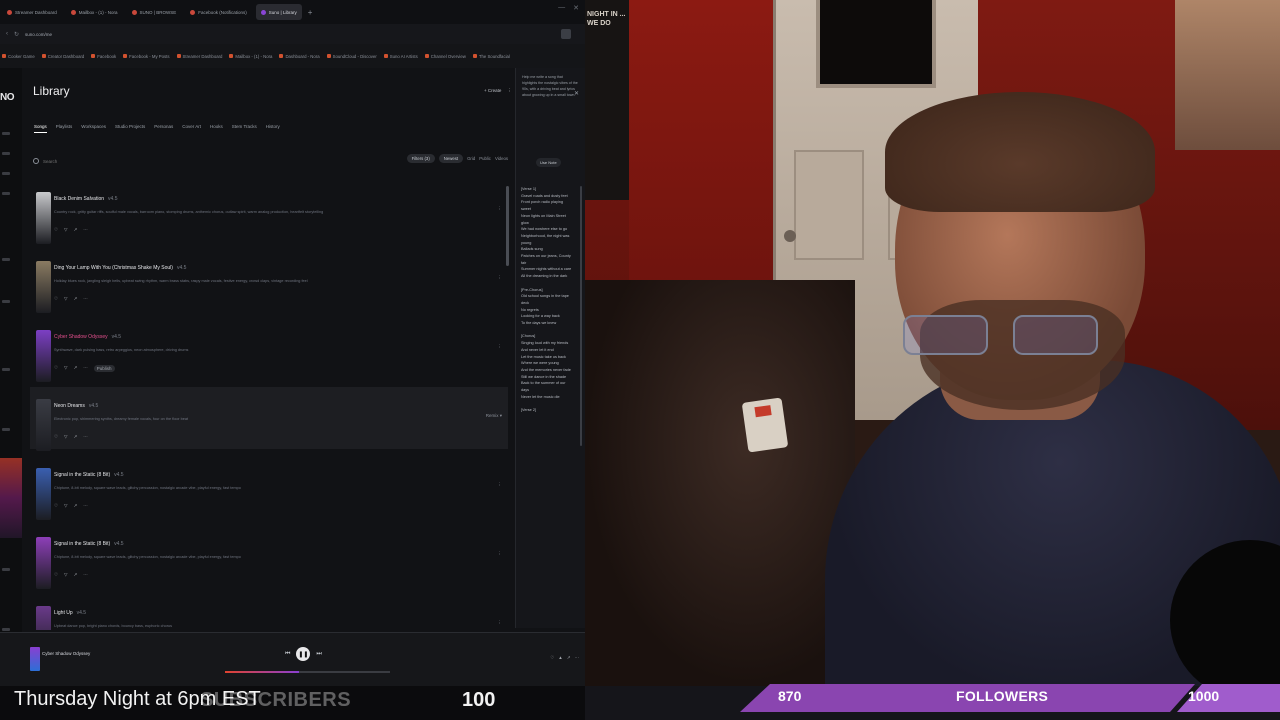 Image resolution: width=1280 pixels, height=720 pixels. I want to click on next-icon: ⏭, so click(318, 654).